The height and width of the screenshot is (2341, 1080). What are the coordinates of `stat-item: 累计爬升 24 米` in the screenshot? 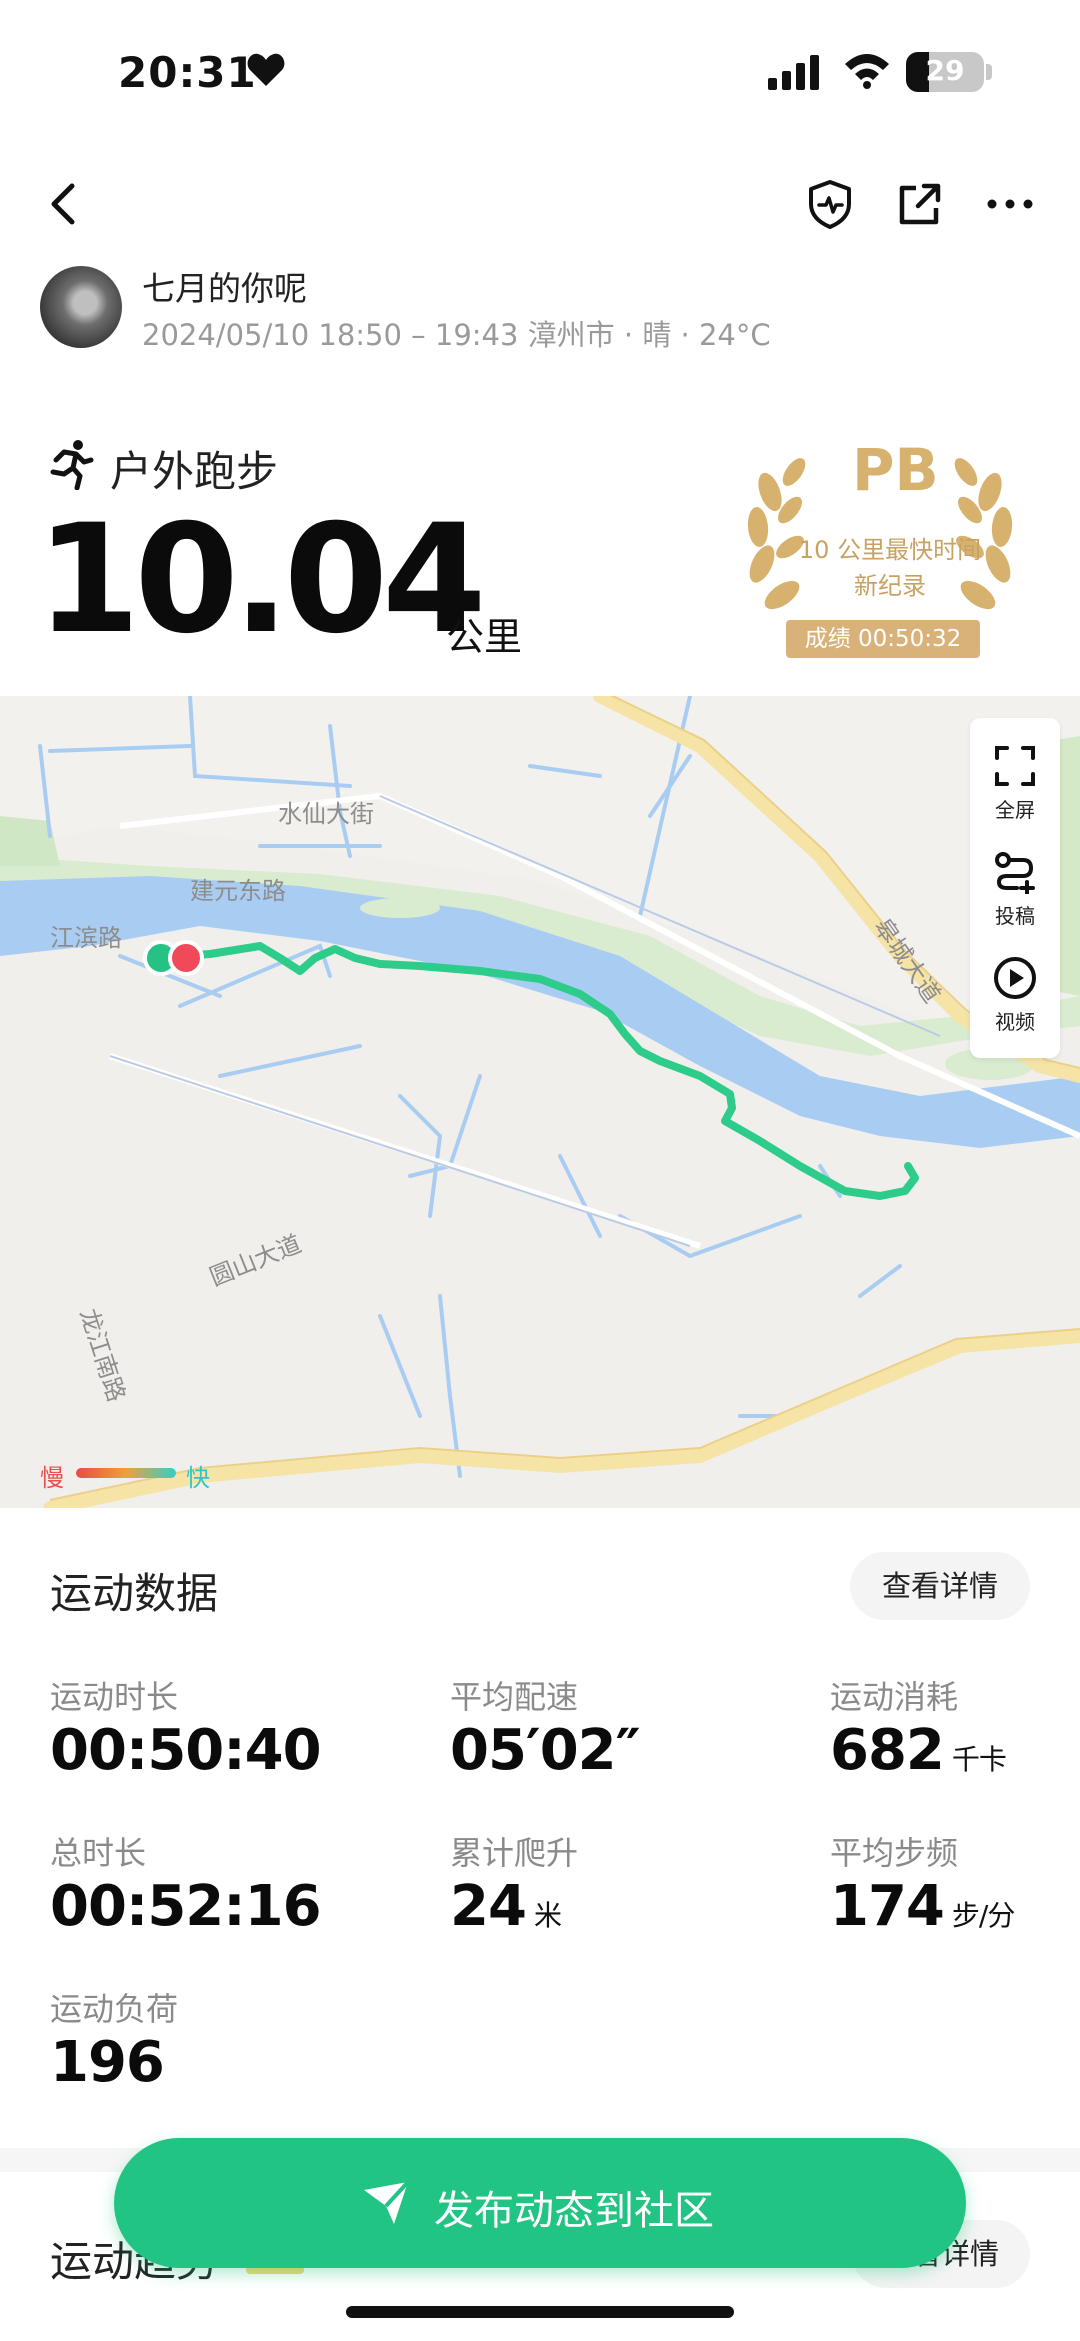 It's located at (514, 1883).